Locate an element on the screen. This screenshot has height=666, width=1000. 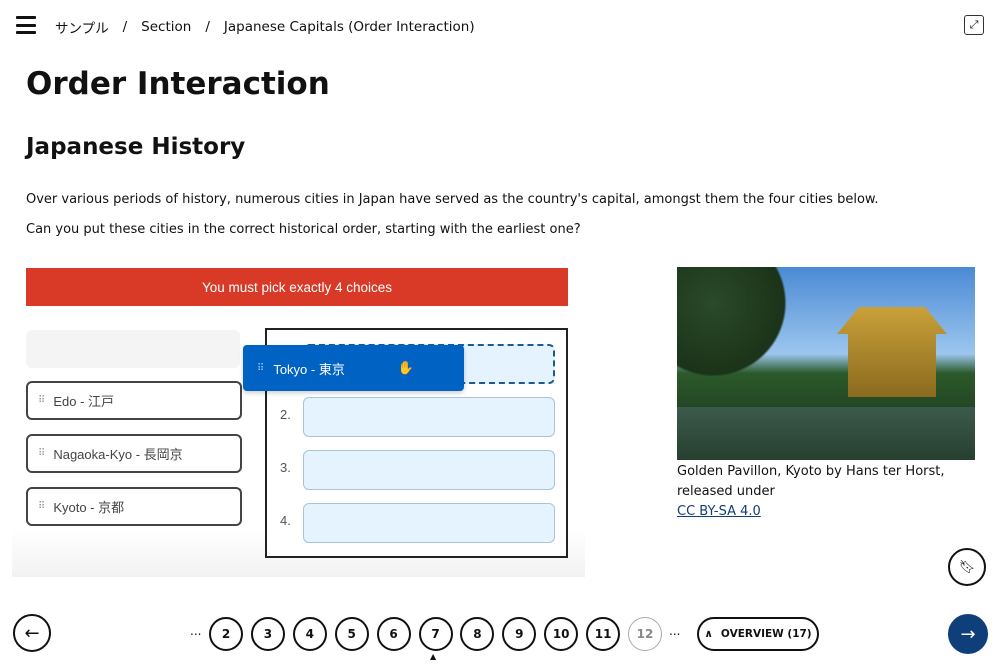
fullscreen-icon: ⤢ is located at coordinates (974, 25).